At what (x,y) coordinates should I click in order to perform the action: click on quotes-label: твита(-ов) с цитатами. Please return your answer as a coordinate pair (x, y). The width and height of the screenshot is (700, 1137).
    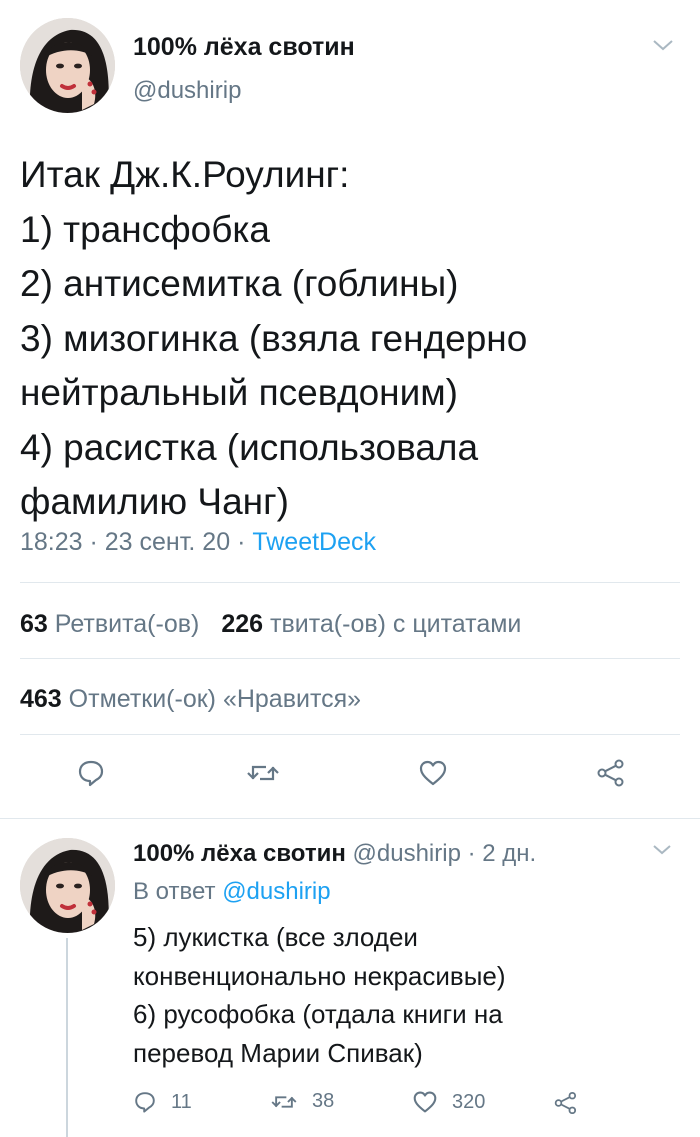
    Looking at the image, I should click on (396, 624).